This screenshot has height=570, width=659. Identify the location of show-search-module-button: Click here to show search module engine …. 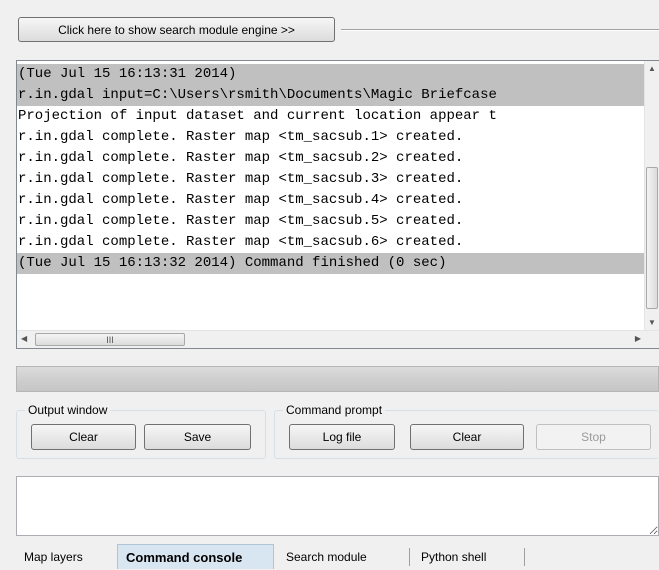
(176, 29).